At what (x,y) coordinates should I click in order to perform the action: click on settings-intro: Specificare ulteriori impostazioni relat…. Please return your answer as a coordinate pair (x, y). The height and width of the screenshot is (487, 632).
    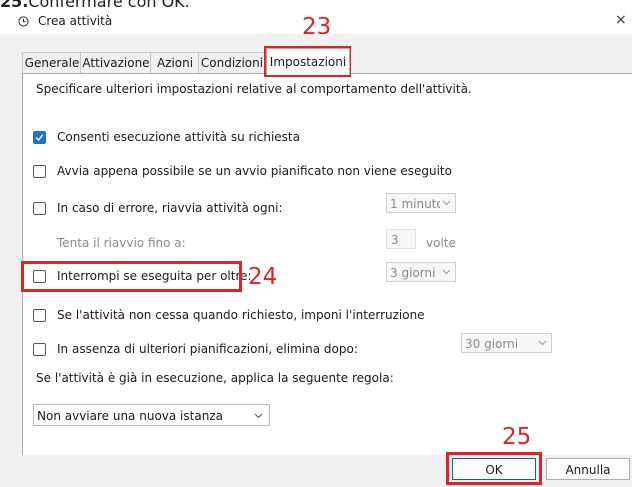
    Looking at the image, I should click on (254, 89).